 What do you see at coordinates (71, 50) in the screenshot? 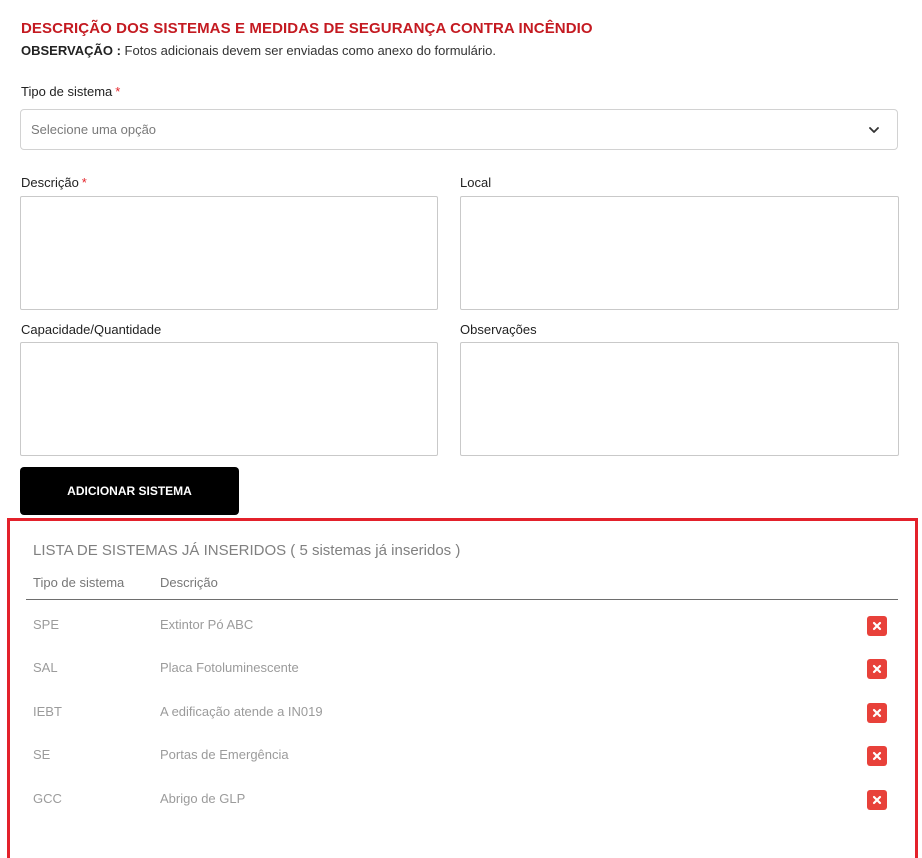
I see `observation-label: OBSERVAÇÃO :` at bounding box center [71, 50].